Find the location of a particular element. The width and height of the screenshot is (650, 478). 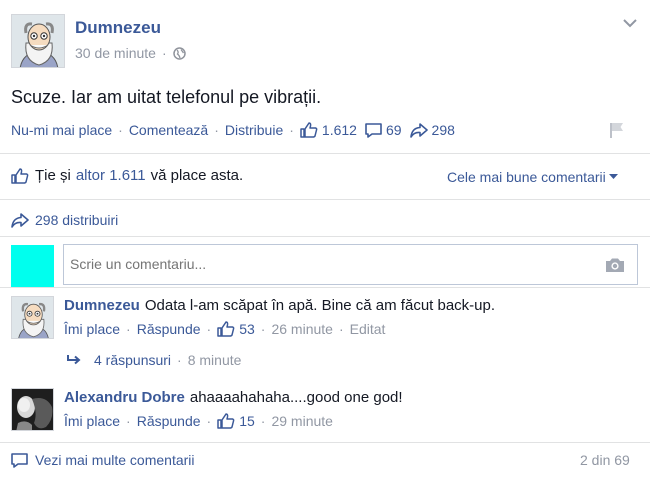

shares-summary: 298 distribuiri is located at coordinates (64, 220).